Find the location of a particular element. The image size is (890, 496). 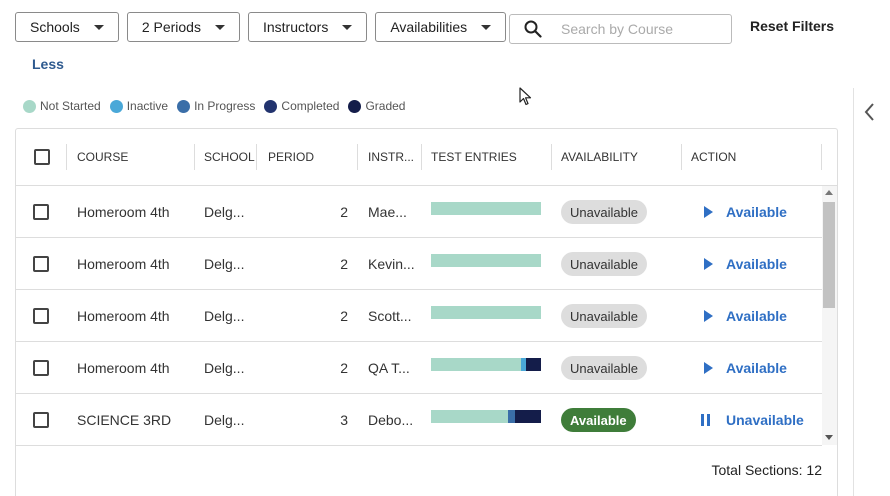

header-availability: AVAILABILITY is located at coordinates (617, 157).